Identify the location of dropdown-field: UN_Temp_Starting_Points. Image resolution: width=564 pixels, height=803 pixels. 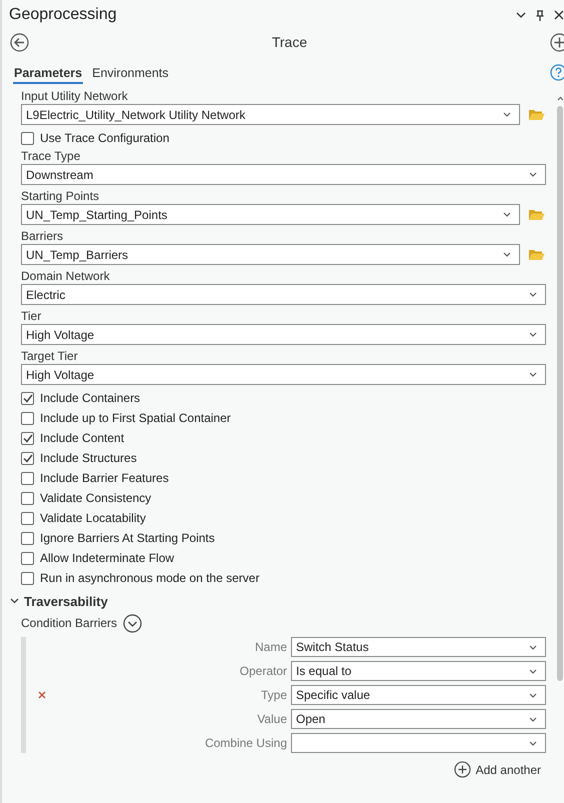
(270, 214).